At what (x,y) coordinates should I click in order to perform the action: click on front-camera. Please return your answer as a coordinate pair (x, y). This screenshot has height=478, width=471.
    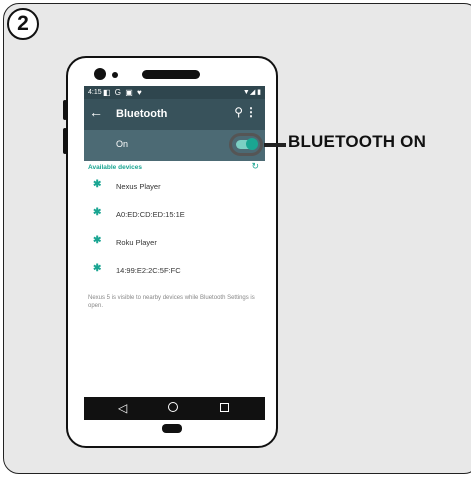
    Looking at the image, I should click on (100, 74).